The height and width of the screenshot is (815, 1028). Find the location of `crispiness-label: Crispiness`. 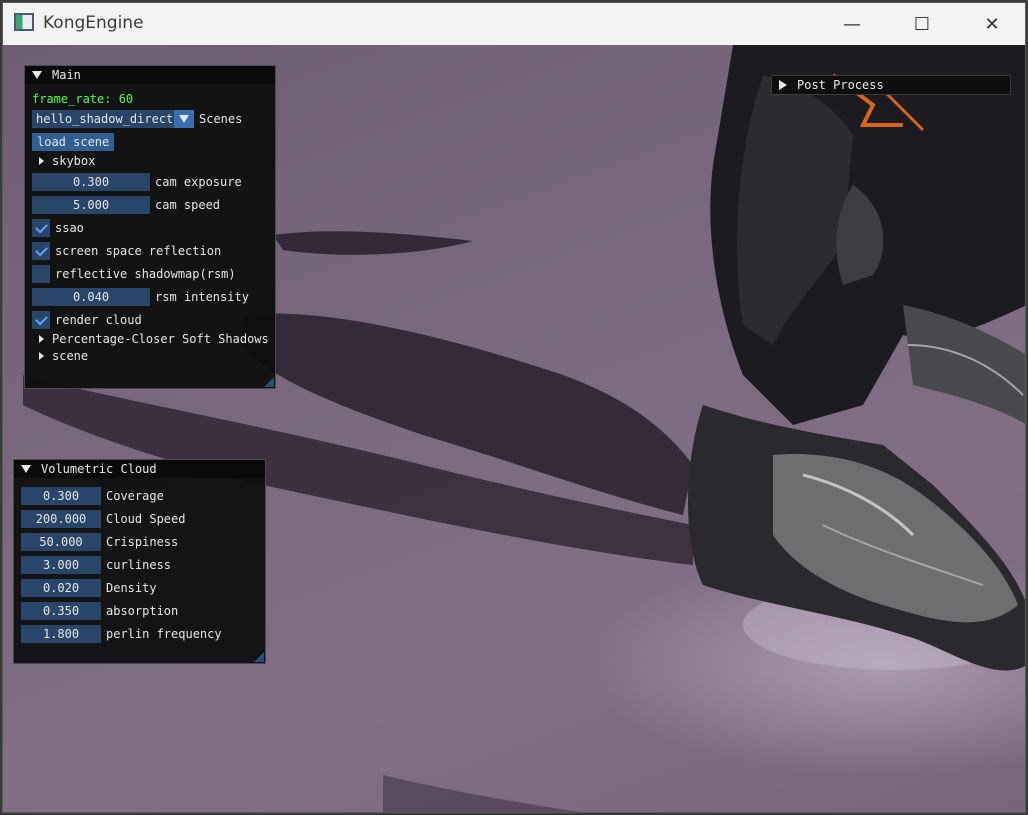

crispiness-label: Crispiness is located at coordinates (142, 542).